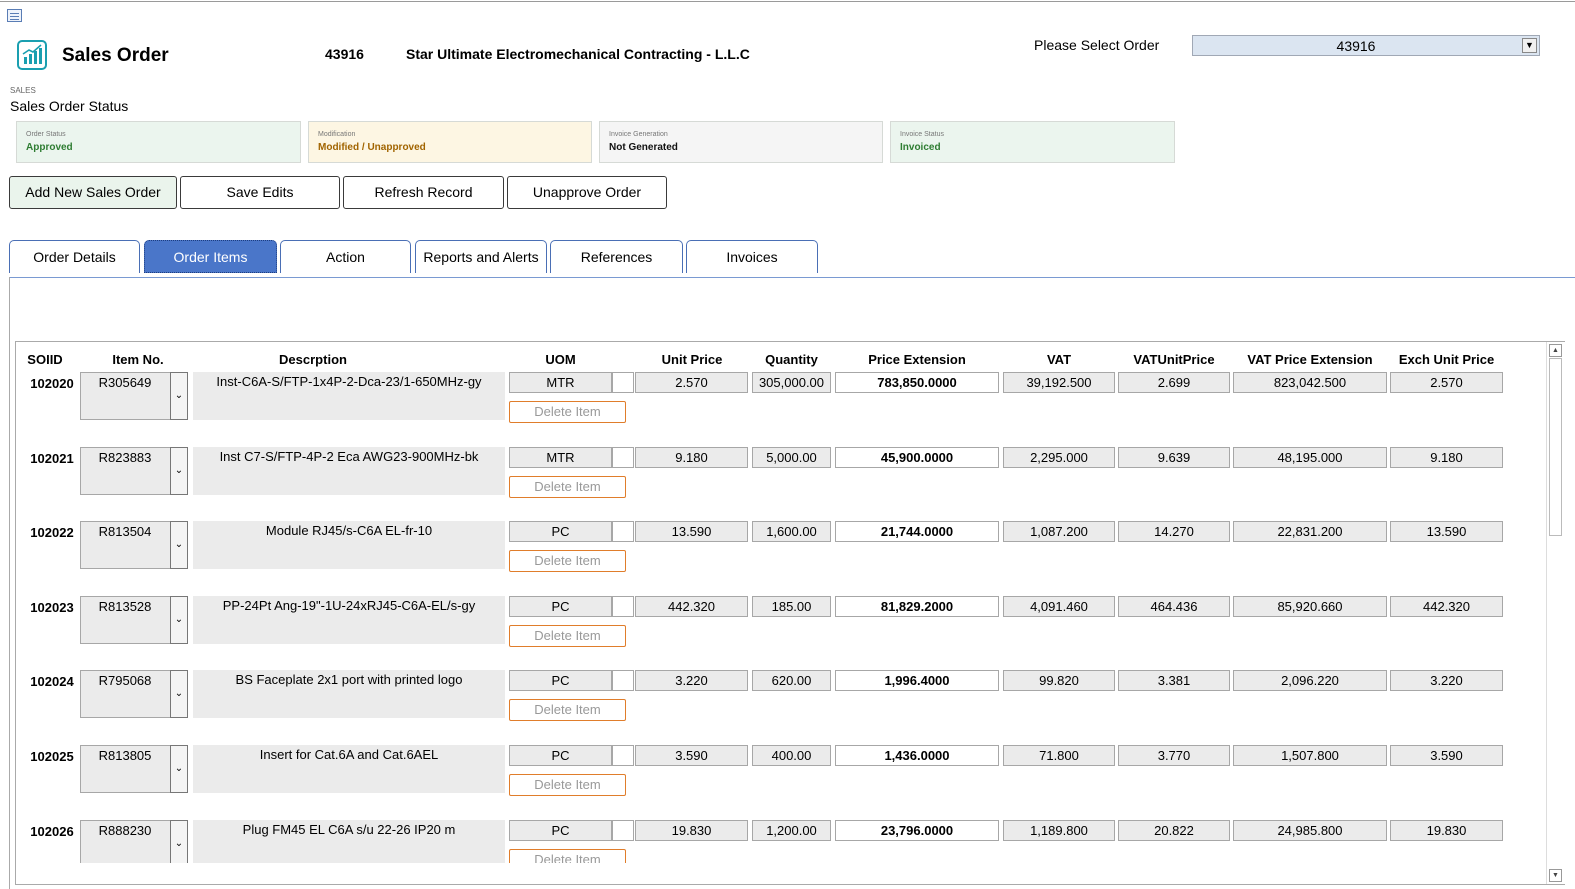  Describe the element at coordinates (1059, 830) in the screenshot. I see `vat-cell: 1,189.800` at that location.